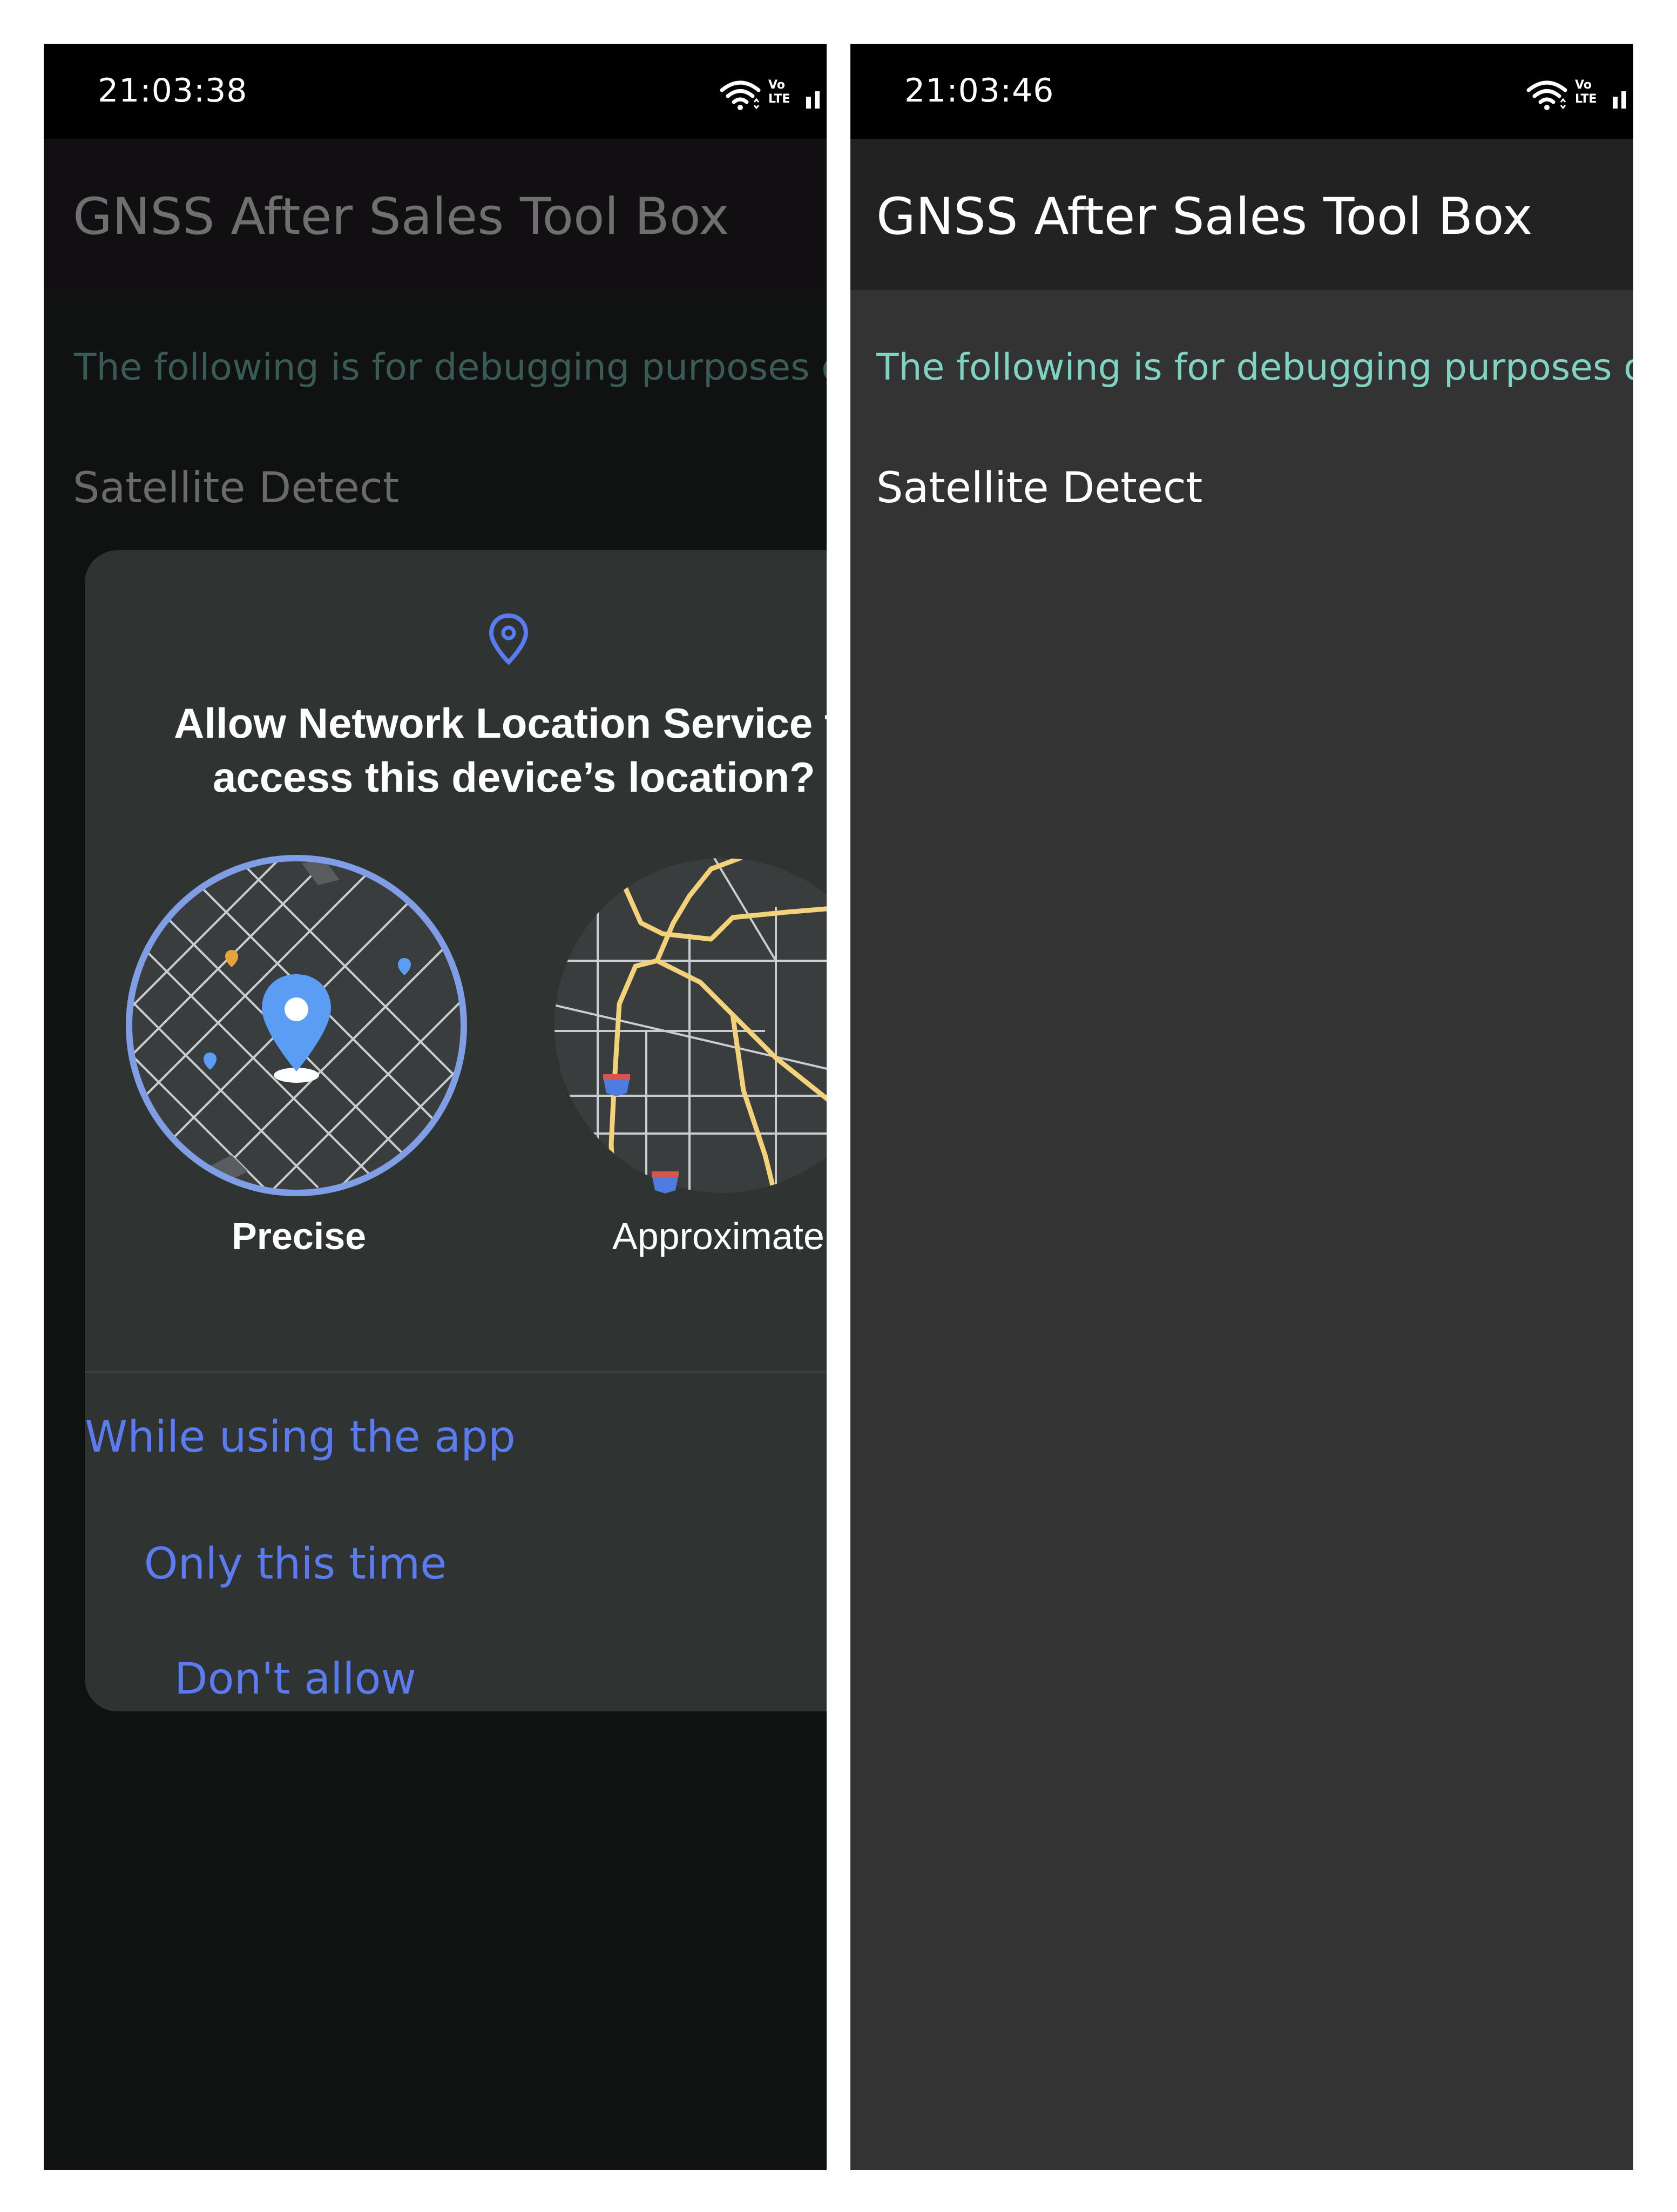 The width and height of the screenshot is (1677, 2212). Describe the element at coordinates (173, 91) in the screenshot. I see `status-time: 21:03:38` at that location.